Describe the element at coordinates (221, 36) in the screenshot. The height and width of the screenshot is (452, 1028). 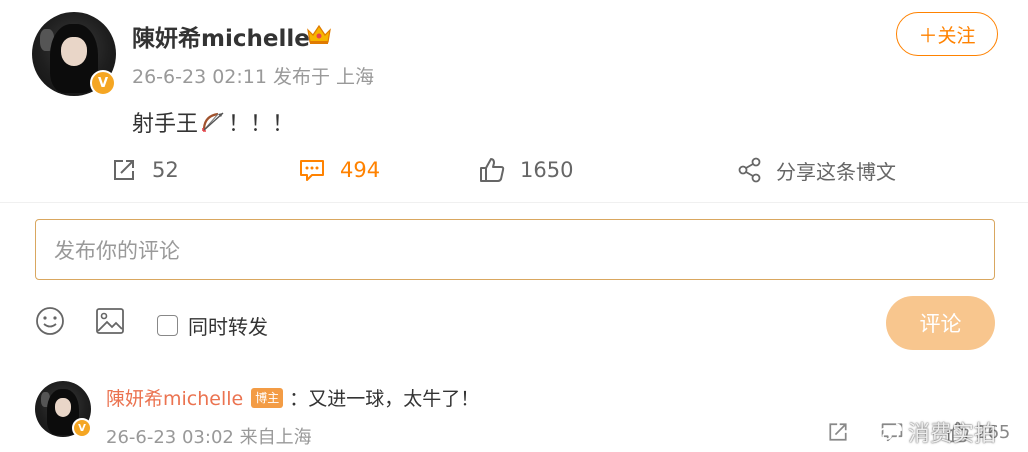
I see `author-name: 陳妍希michelle` at that location.